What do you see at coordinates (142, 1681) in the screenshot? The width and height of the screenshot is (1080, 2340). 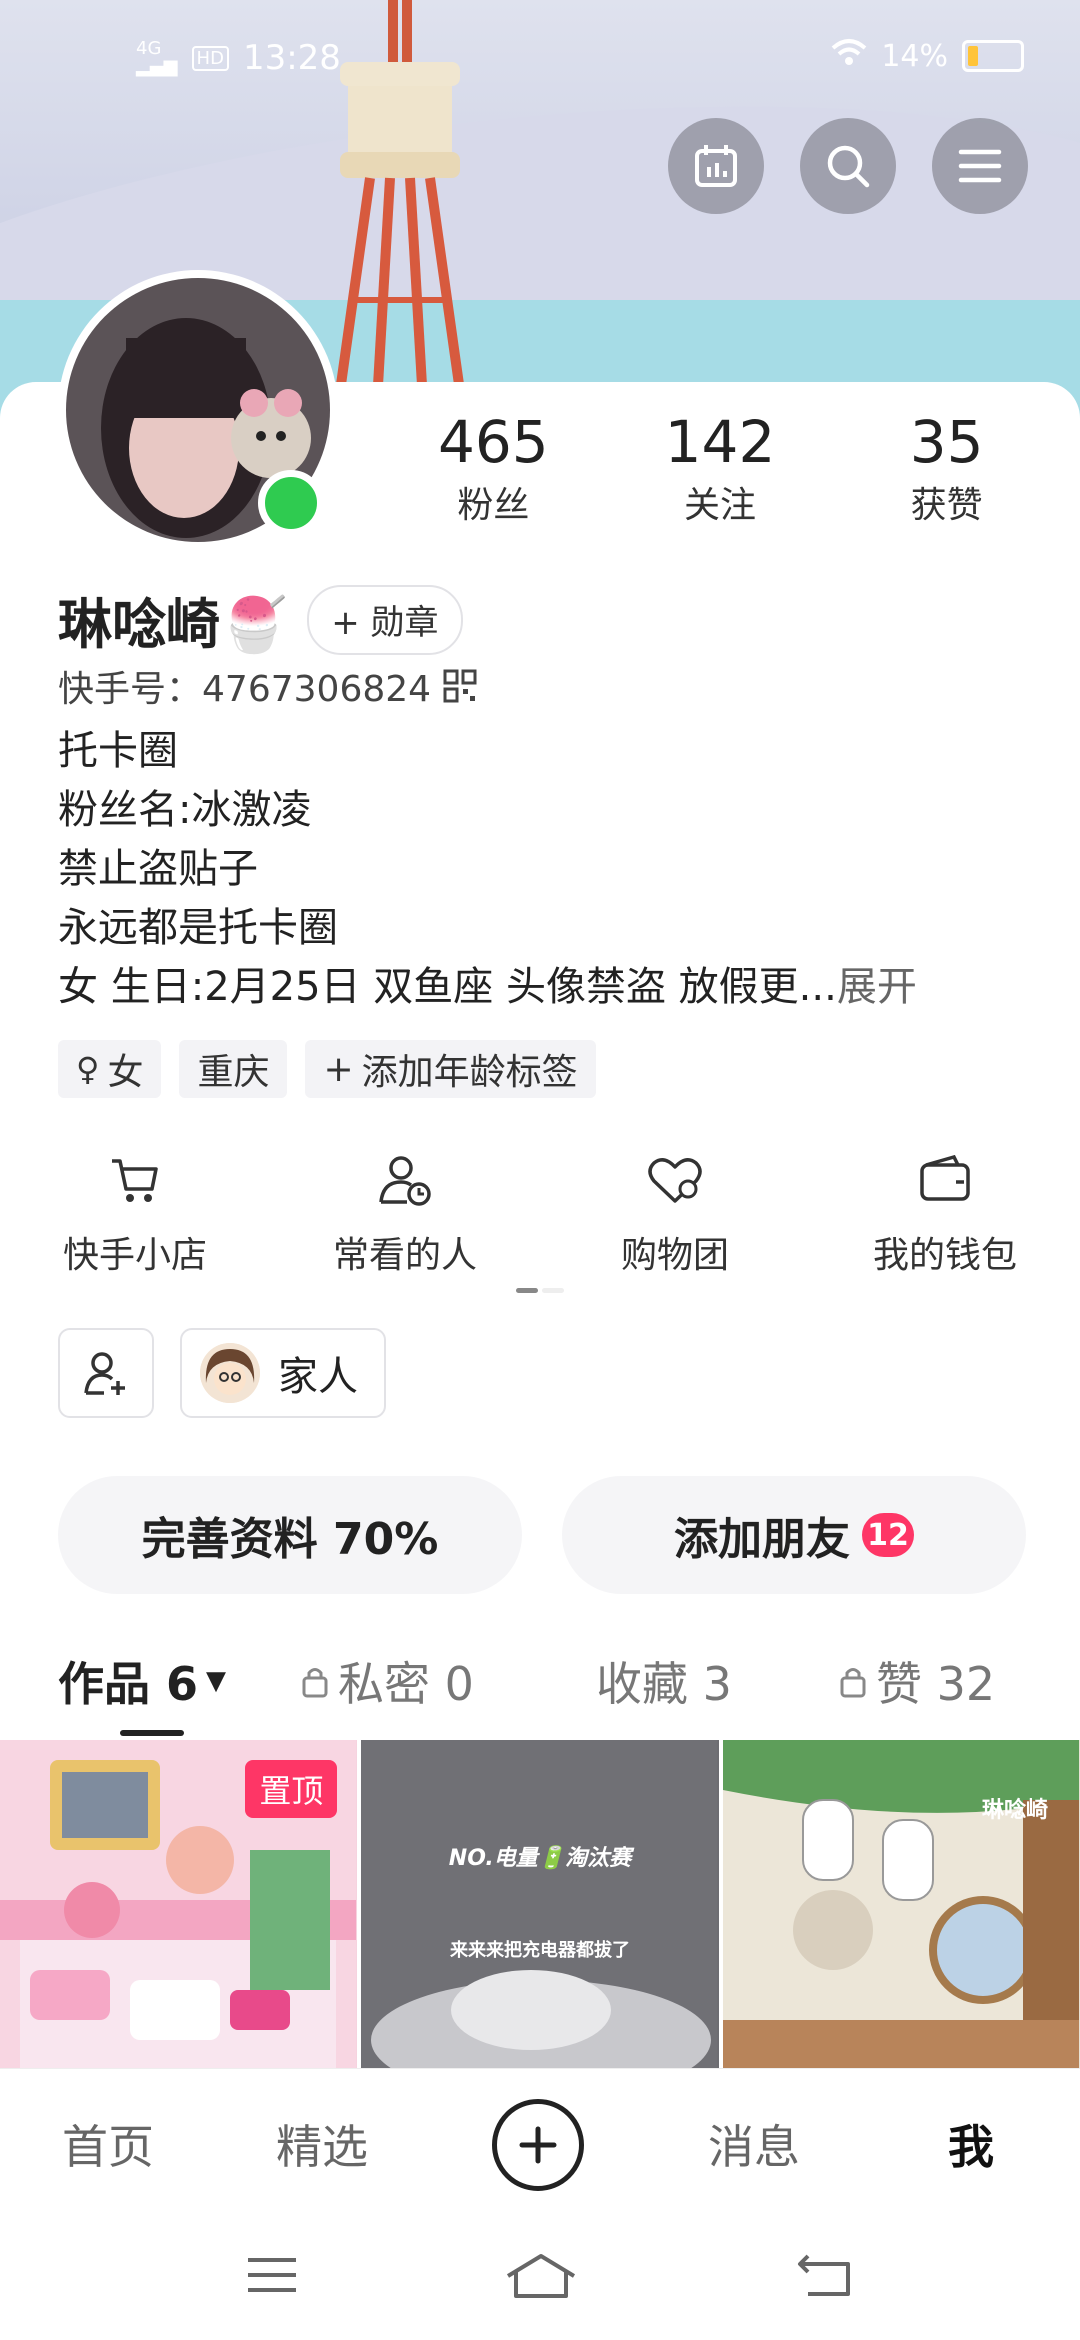 I see `tab-works: 作品 6 ▼` at bounding box center [142, 1681].